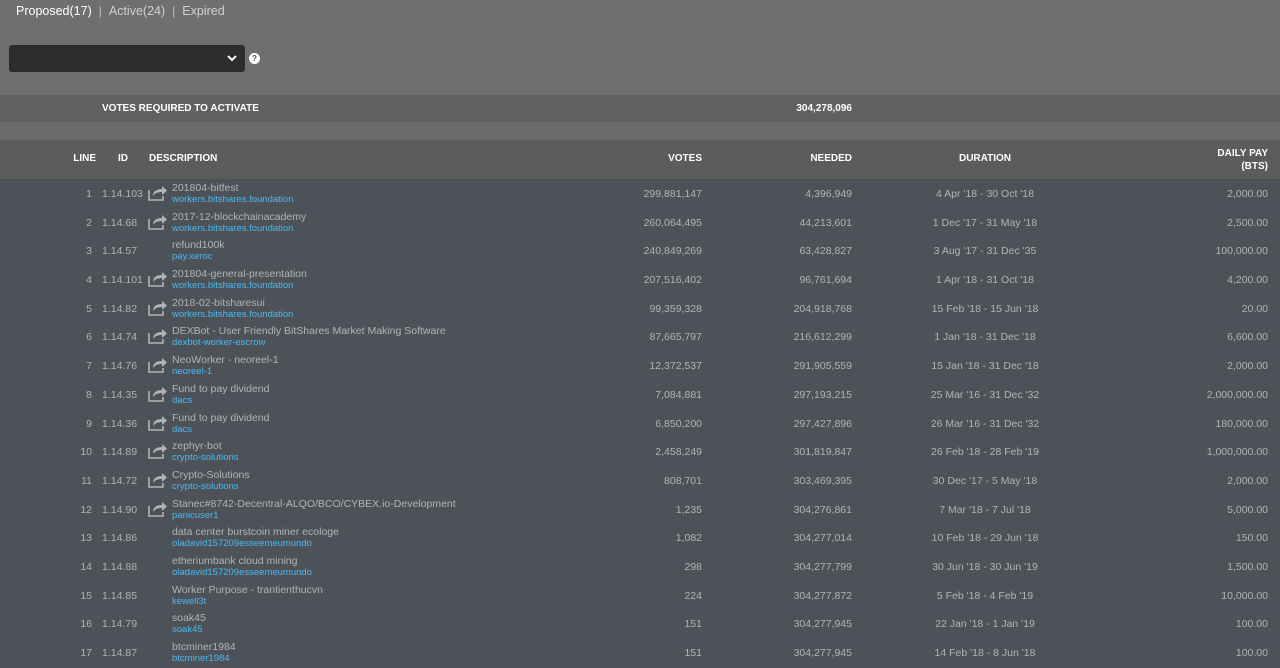  What do you see at coordinates (822, 366) in the screenshot?
I see `row-needed: 291,905,559` at bounding box center [822, 366].